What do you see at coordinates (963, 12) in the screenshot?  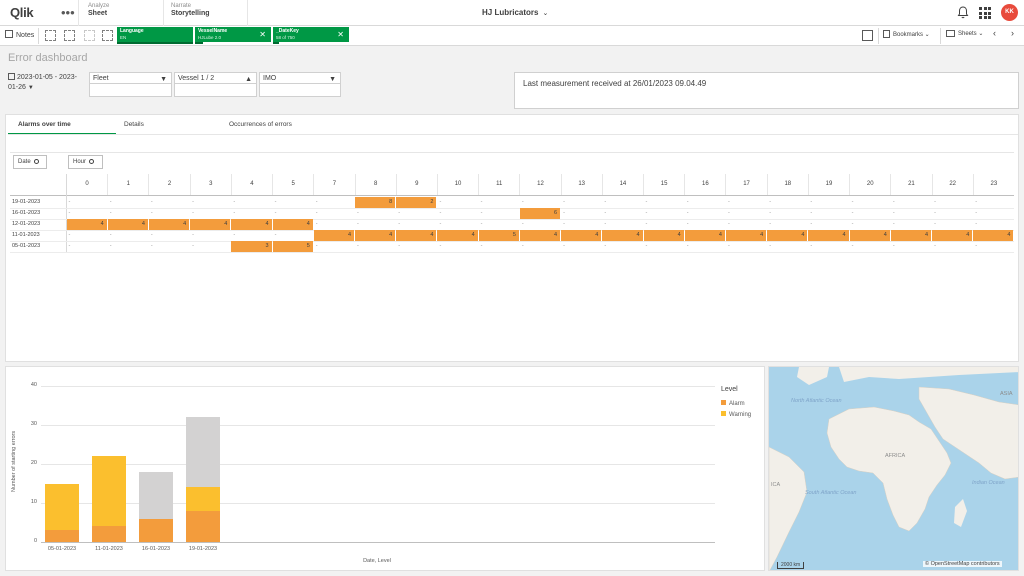 I see `bell-icon` at bounding box center [963, 12].